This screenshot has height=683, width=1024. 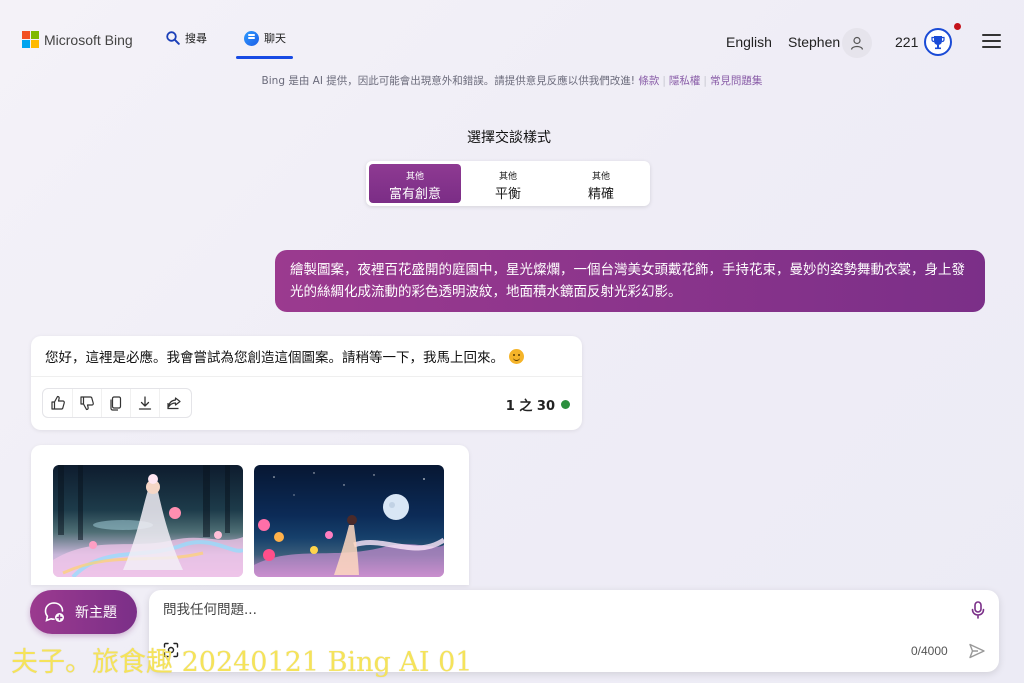 I want to click on divider, so click(x=306, y=376).